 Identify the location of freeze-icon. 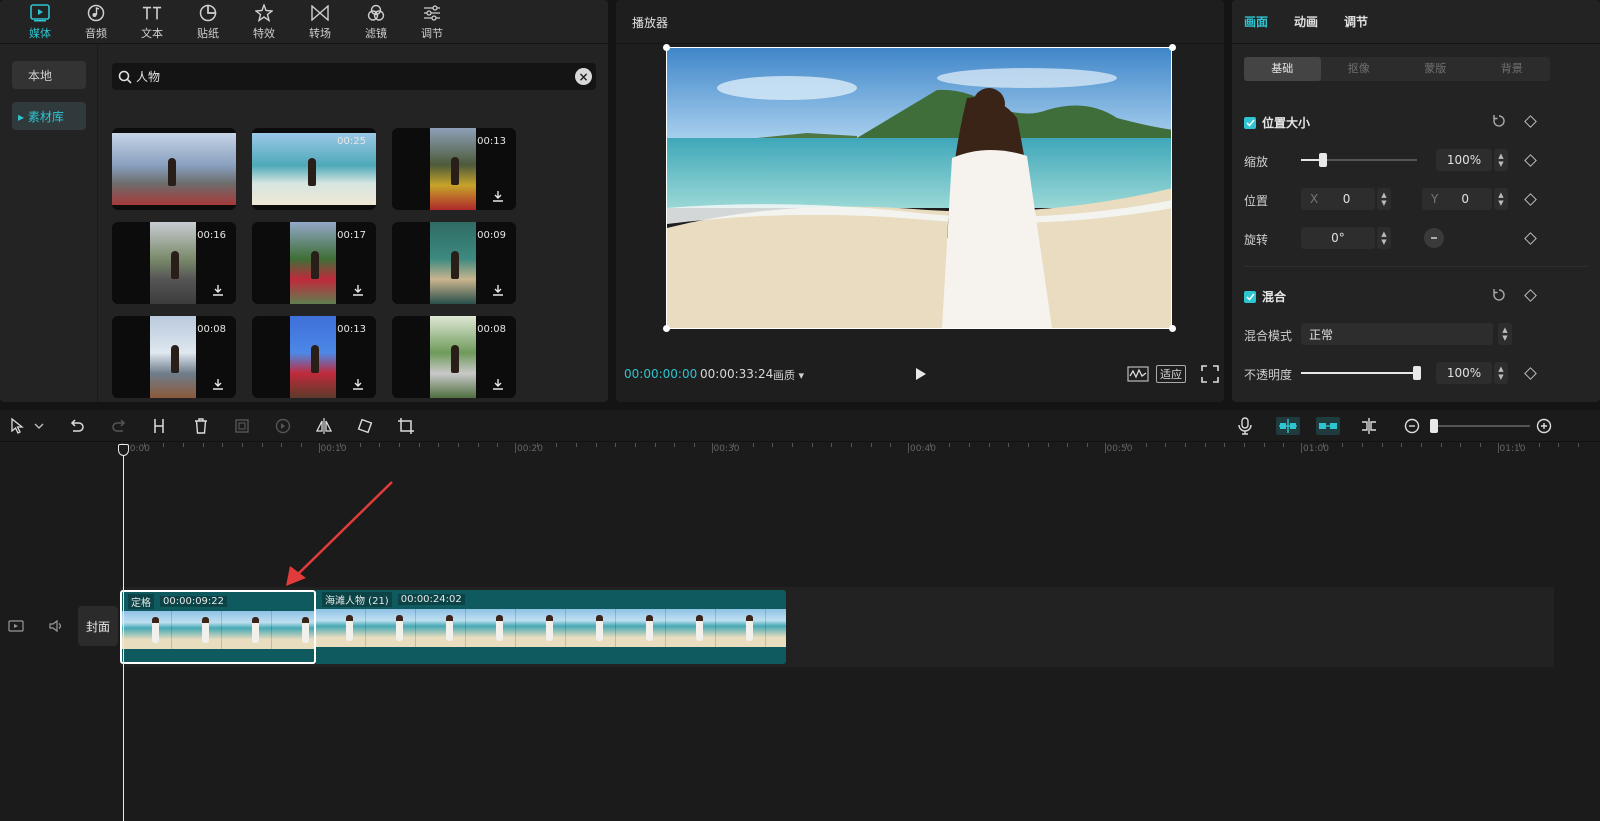
(242, 426).